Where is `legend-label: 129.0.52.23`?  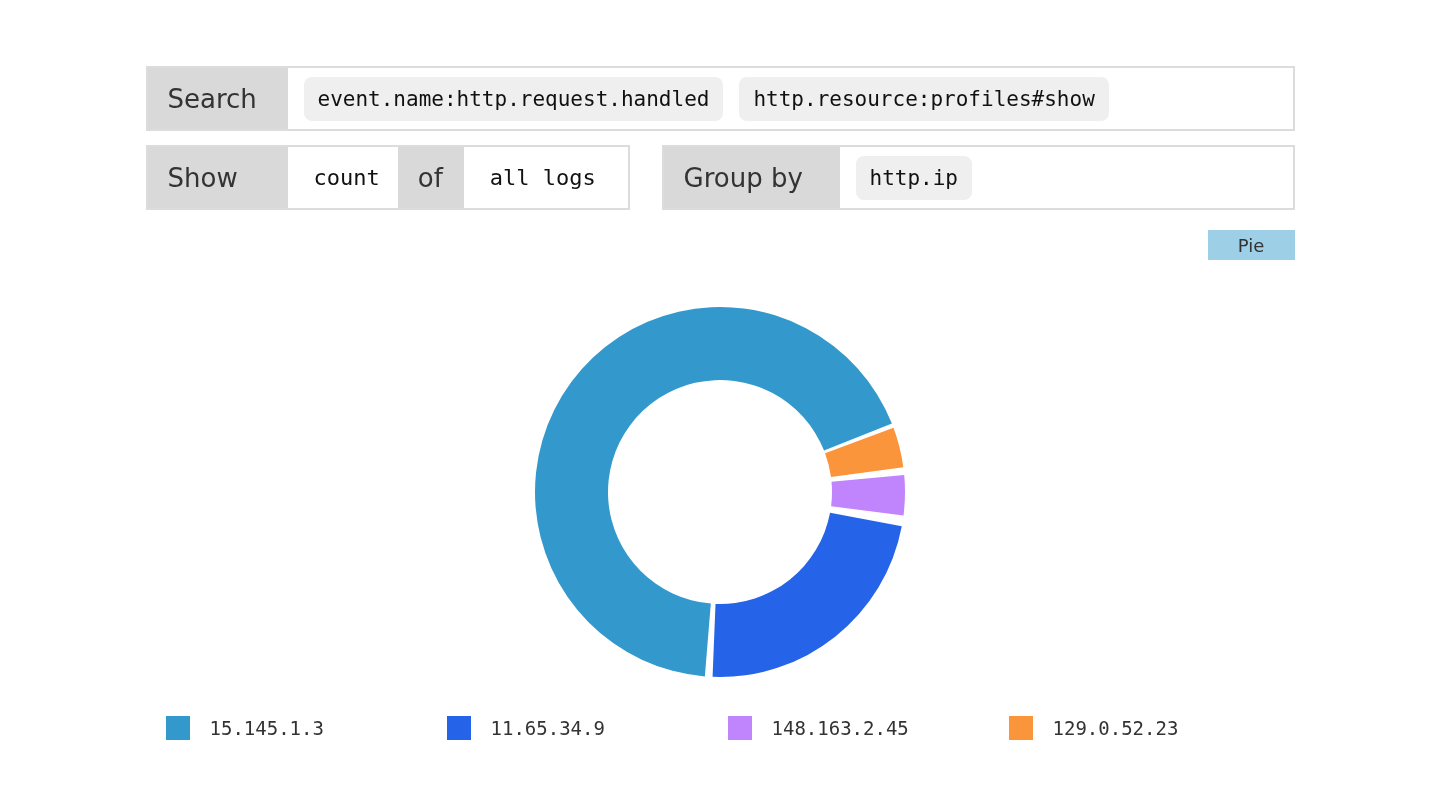
legend-label: 129.0.52.23 is located at coordinates (1115, 728).